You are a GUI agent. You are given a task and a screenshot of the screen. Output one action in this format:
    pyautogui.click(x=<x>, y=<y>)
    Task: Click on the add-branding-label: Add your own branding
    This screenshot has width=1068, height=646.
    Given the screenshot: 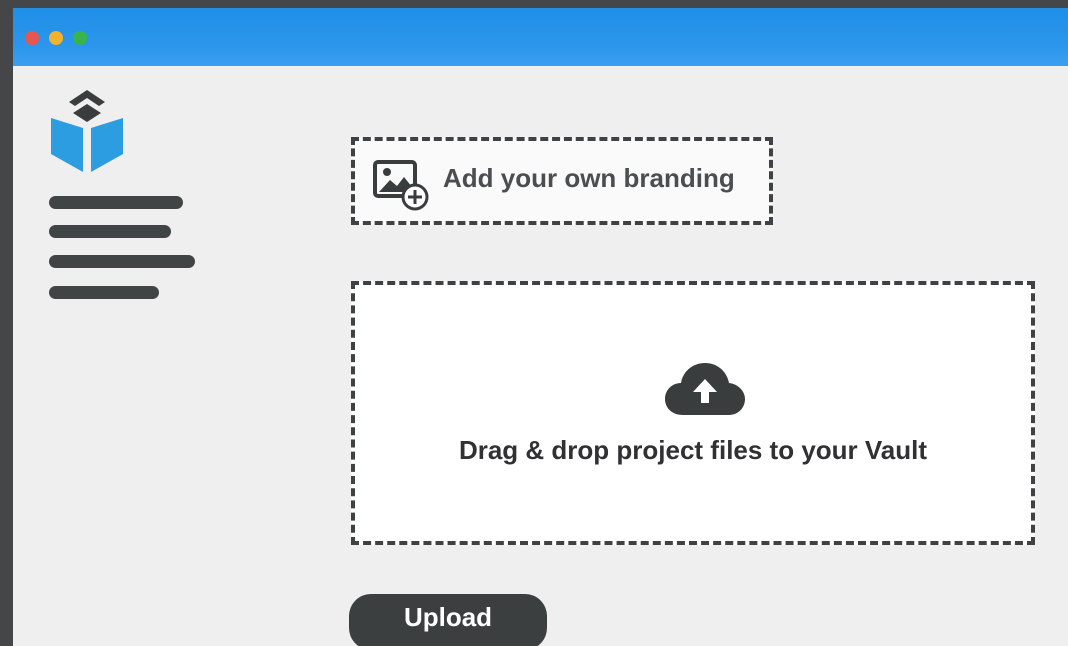 What is the action you would take?
    pyautogui.click(x=589, y=178)
    